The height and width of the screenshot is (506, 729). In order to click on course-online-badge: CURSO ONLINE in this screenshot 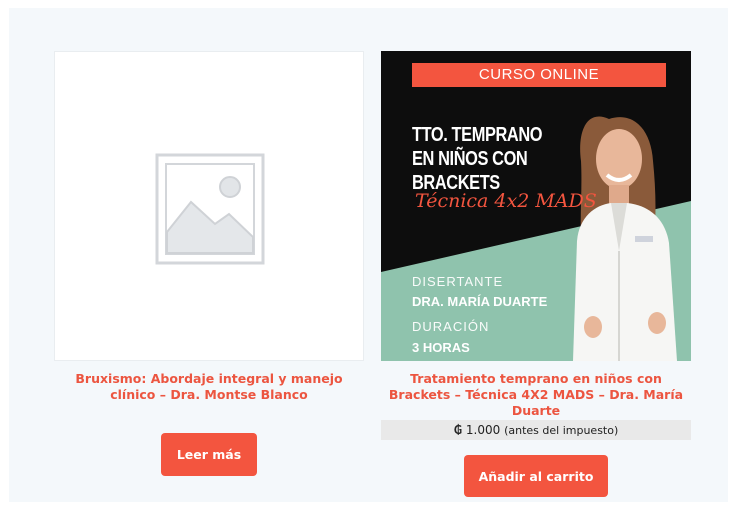, I will do `click(539, 75)`.